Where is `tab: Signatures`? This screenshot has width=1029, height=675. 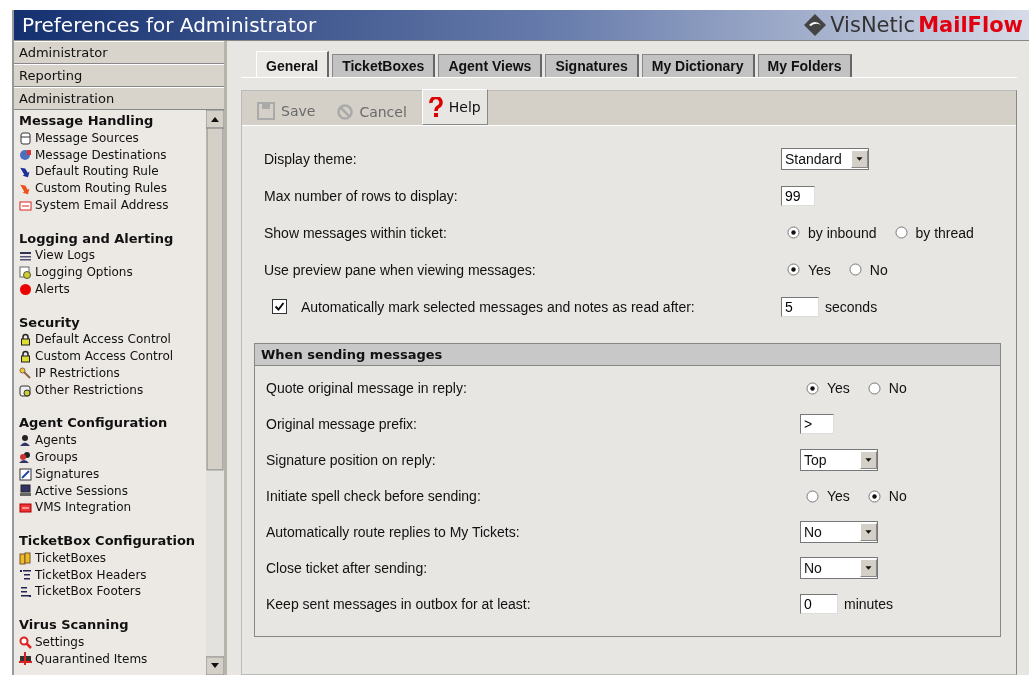
tab: Signatures is located at coordinates (592, 65).